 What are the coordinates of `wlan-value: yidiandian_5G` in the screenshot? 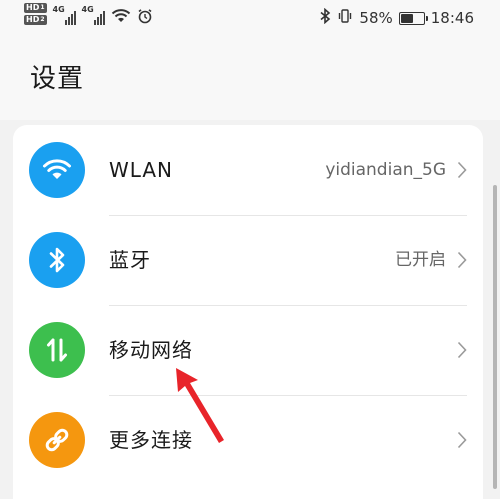 It's located at (385, 170).